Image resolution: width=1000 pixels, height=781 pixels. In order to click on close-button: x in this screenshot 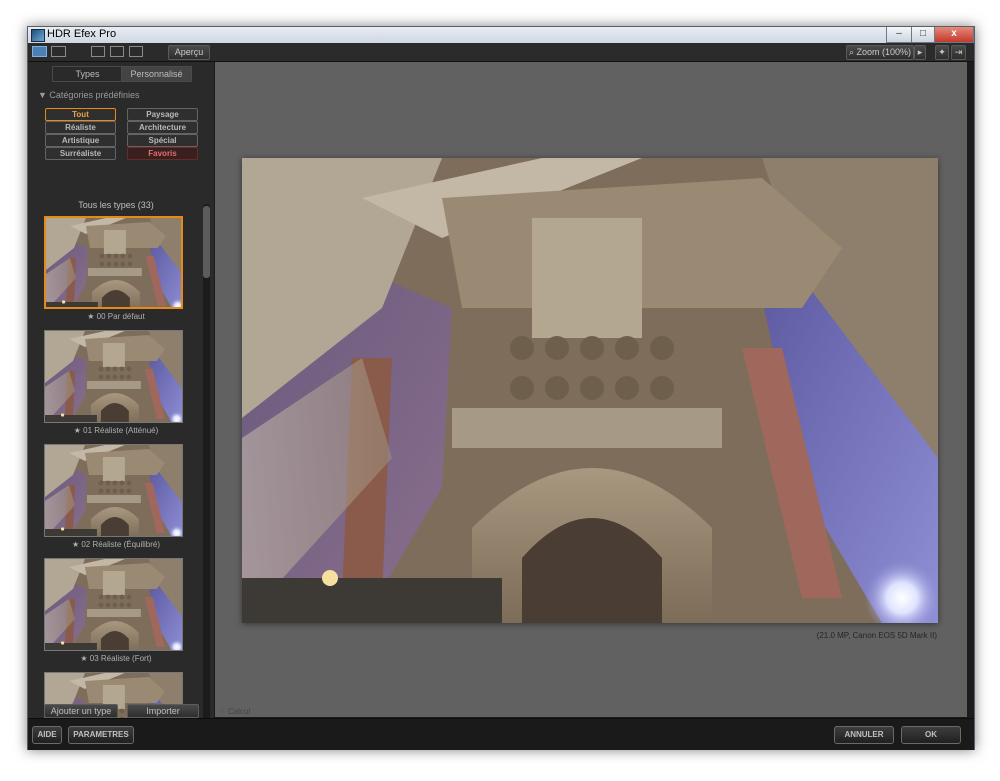, I will do `click(954, 35)`.